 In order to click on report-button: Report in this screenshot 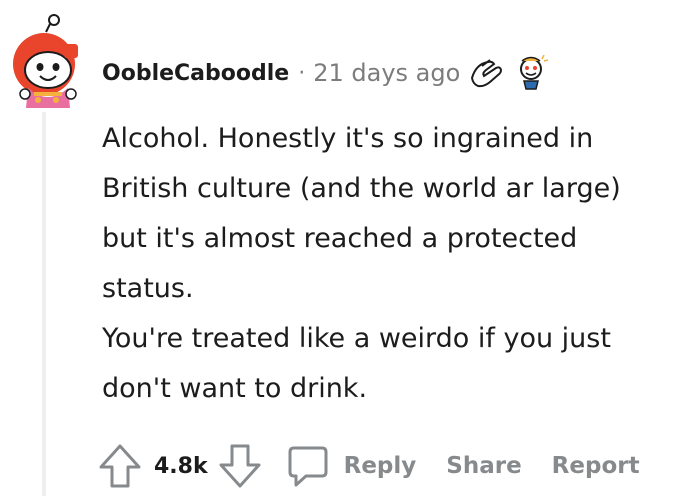, I will do `click(596, 466)`.